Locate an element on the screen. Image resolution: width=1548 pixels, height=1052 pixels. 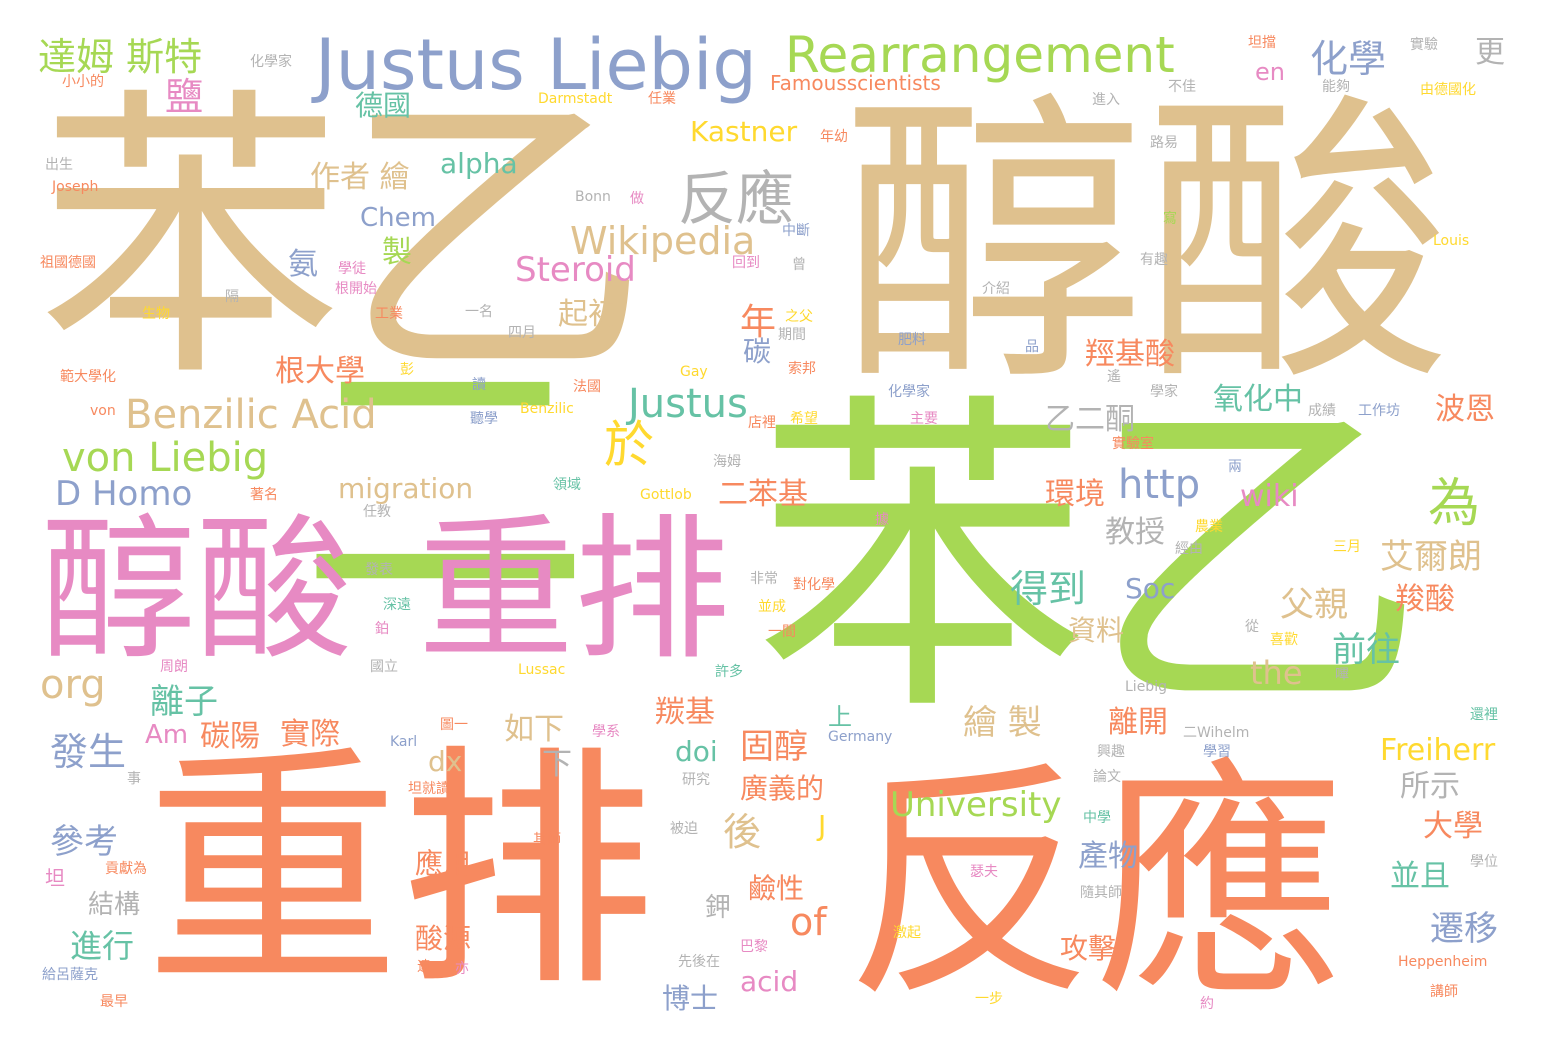
word: Freiherr is located at coordinates (1438, 750).